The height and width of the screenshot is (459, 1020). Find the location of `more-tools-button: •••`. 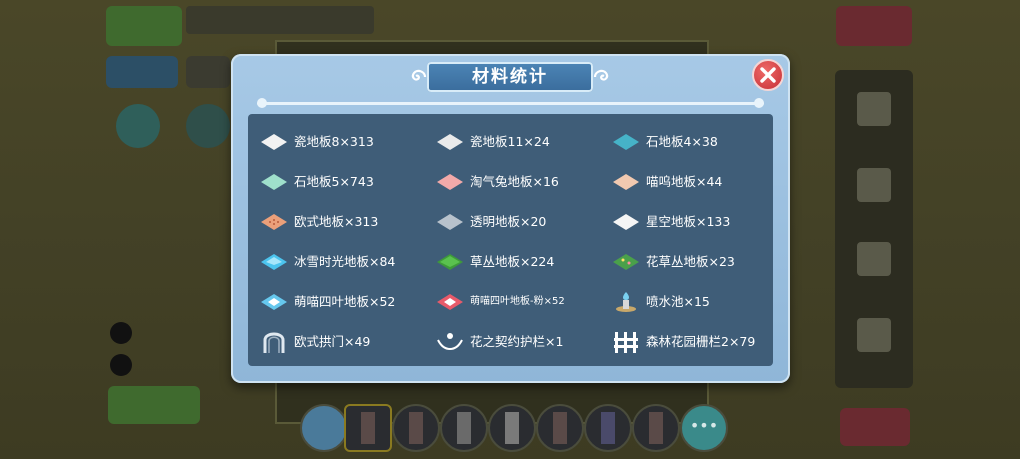

more-tools-button: ••• is located at coordinates (704, 428).